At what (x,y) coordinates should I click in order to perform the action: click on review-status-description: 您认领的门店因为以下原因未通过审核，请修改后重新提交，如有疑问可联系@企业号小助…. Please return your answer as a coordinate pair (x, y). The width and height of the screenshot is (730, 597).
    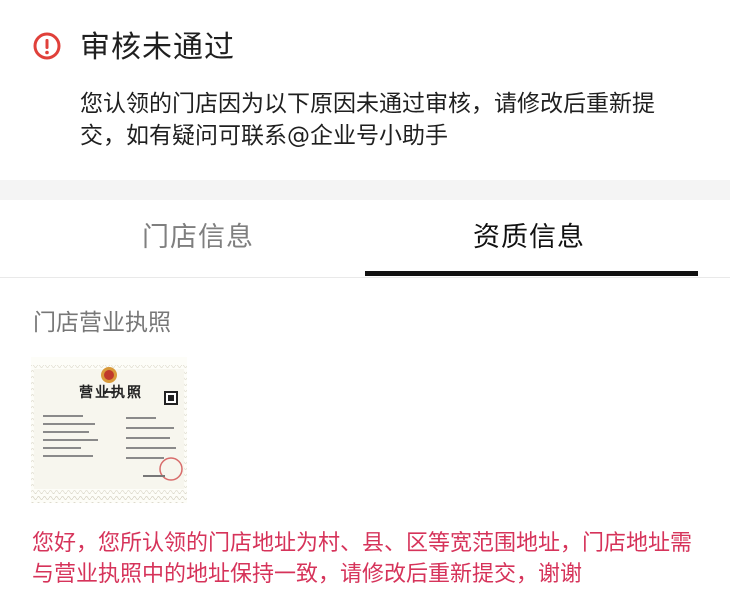
    Looking at the image, I should click on (367, 120).